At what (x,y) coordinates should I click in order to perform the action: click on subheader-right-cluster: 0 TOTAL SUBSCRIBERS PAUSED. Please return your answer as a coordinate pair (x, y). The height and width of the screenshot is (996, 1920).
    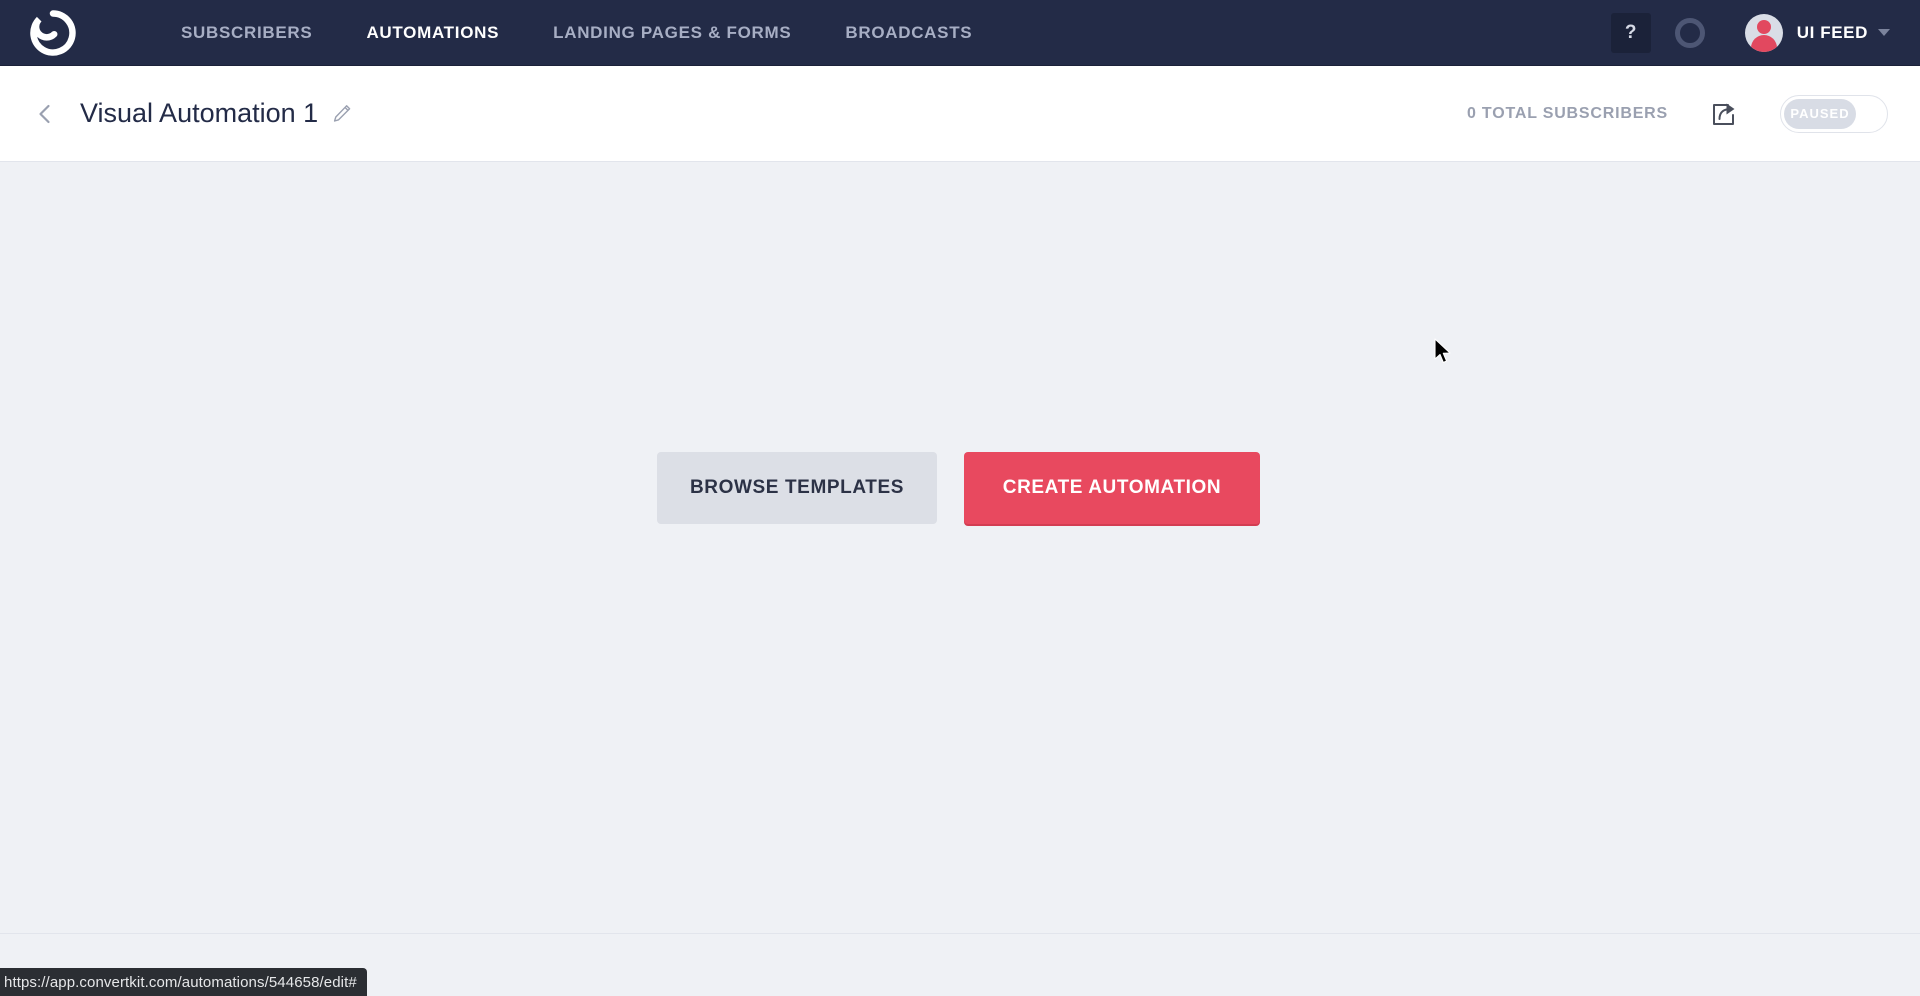
    Looking at the image, I should click on (1693, 113).